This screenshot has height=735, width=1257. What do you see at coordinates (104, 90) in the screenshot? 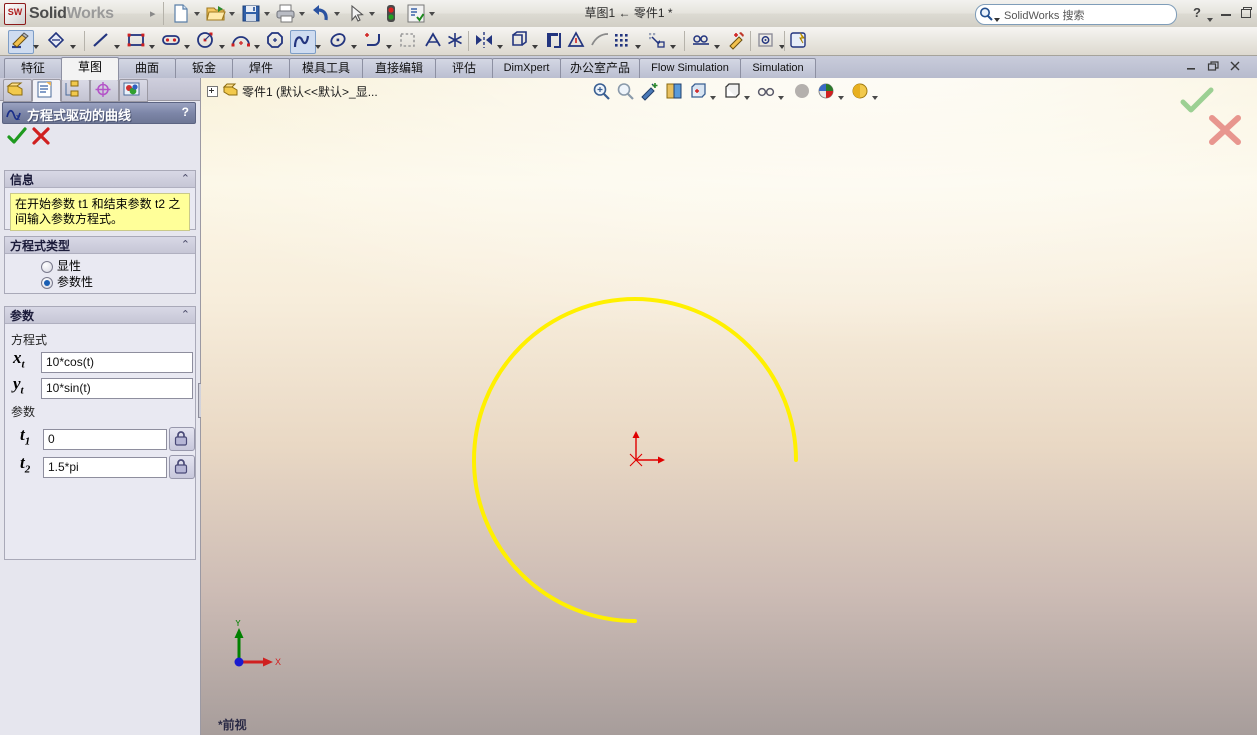
I see `dimxpert-manager-tab` at bounding box center [104, 90].